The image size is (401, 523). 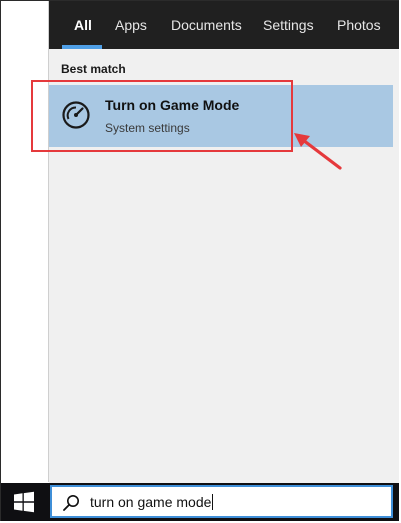 I want to click on search-icon, so click(x=71, y=503).